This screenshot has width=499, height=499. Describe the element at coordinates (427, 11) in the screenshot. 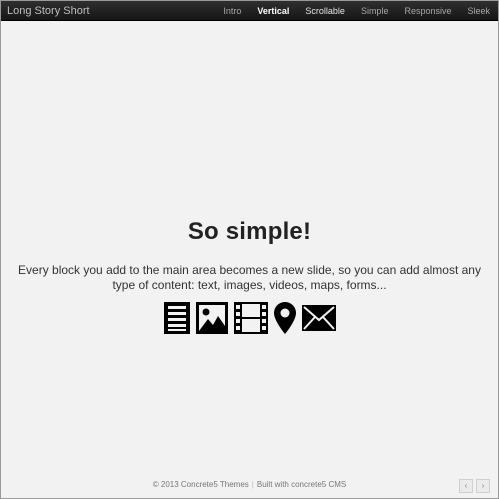

I see `nav-item-responsive: Responsive` at that location.